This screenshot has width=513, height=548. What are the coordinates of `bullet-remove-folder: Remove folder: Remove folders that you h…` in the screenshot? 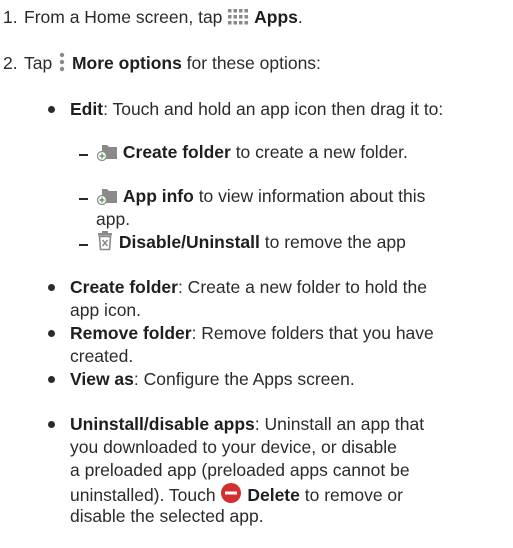 It's located at (252, 333).